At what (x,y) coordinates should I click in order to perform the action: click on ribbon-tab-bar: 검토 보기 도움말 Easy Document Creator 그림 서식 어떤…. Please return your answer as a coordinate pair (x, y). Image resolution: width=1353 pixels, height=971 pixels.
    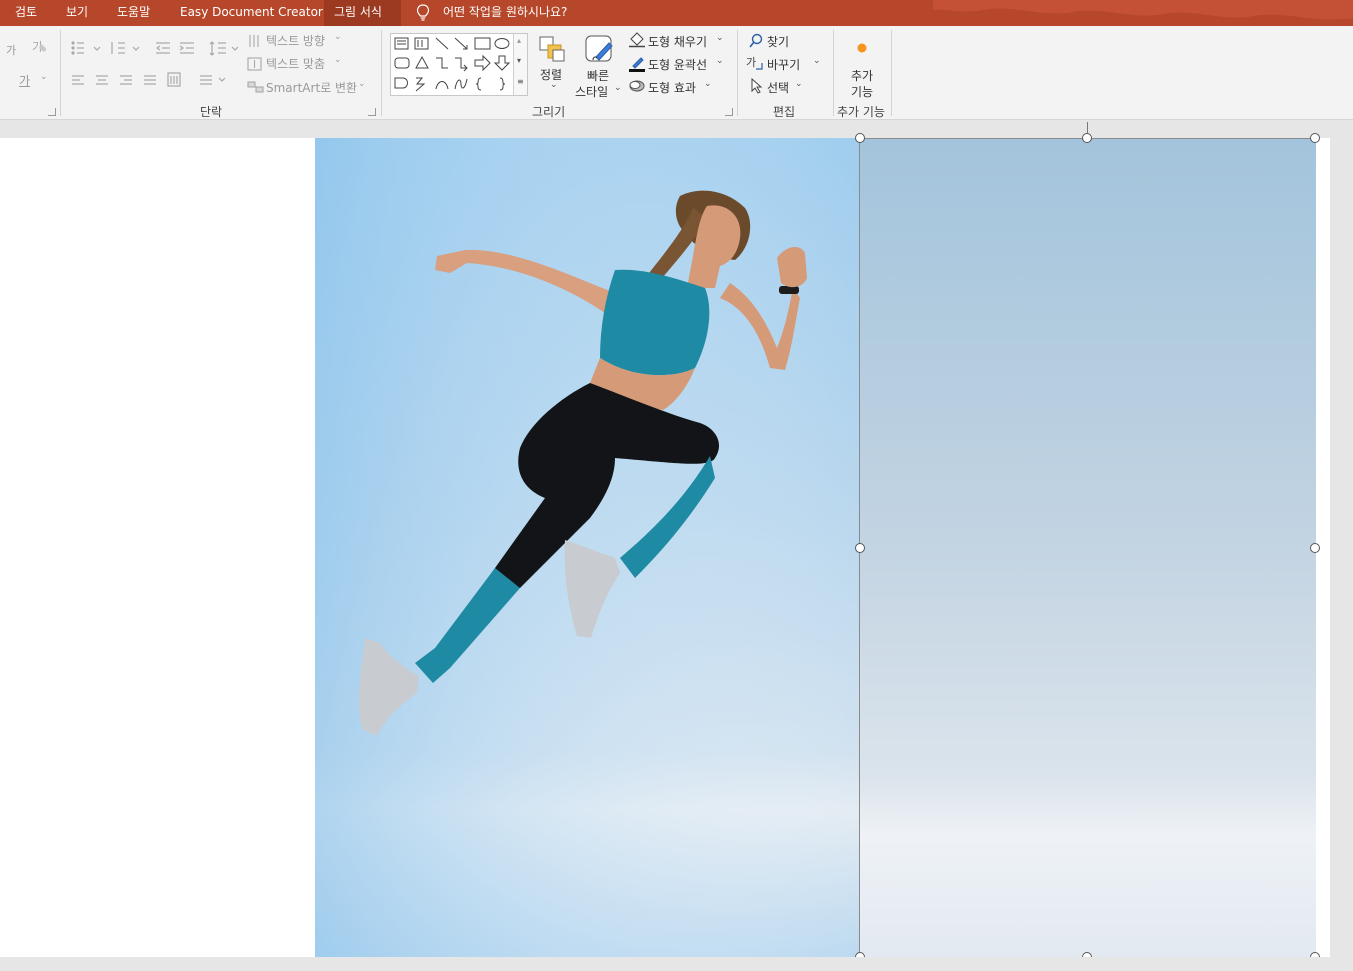
    Looking at the image, I should click on (676, 13).